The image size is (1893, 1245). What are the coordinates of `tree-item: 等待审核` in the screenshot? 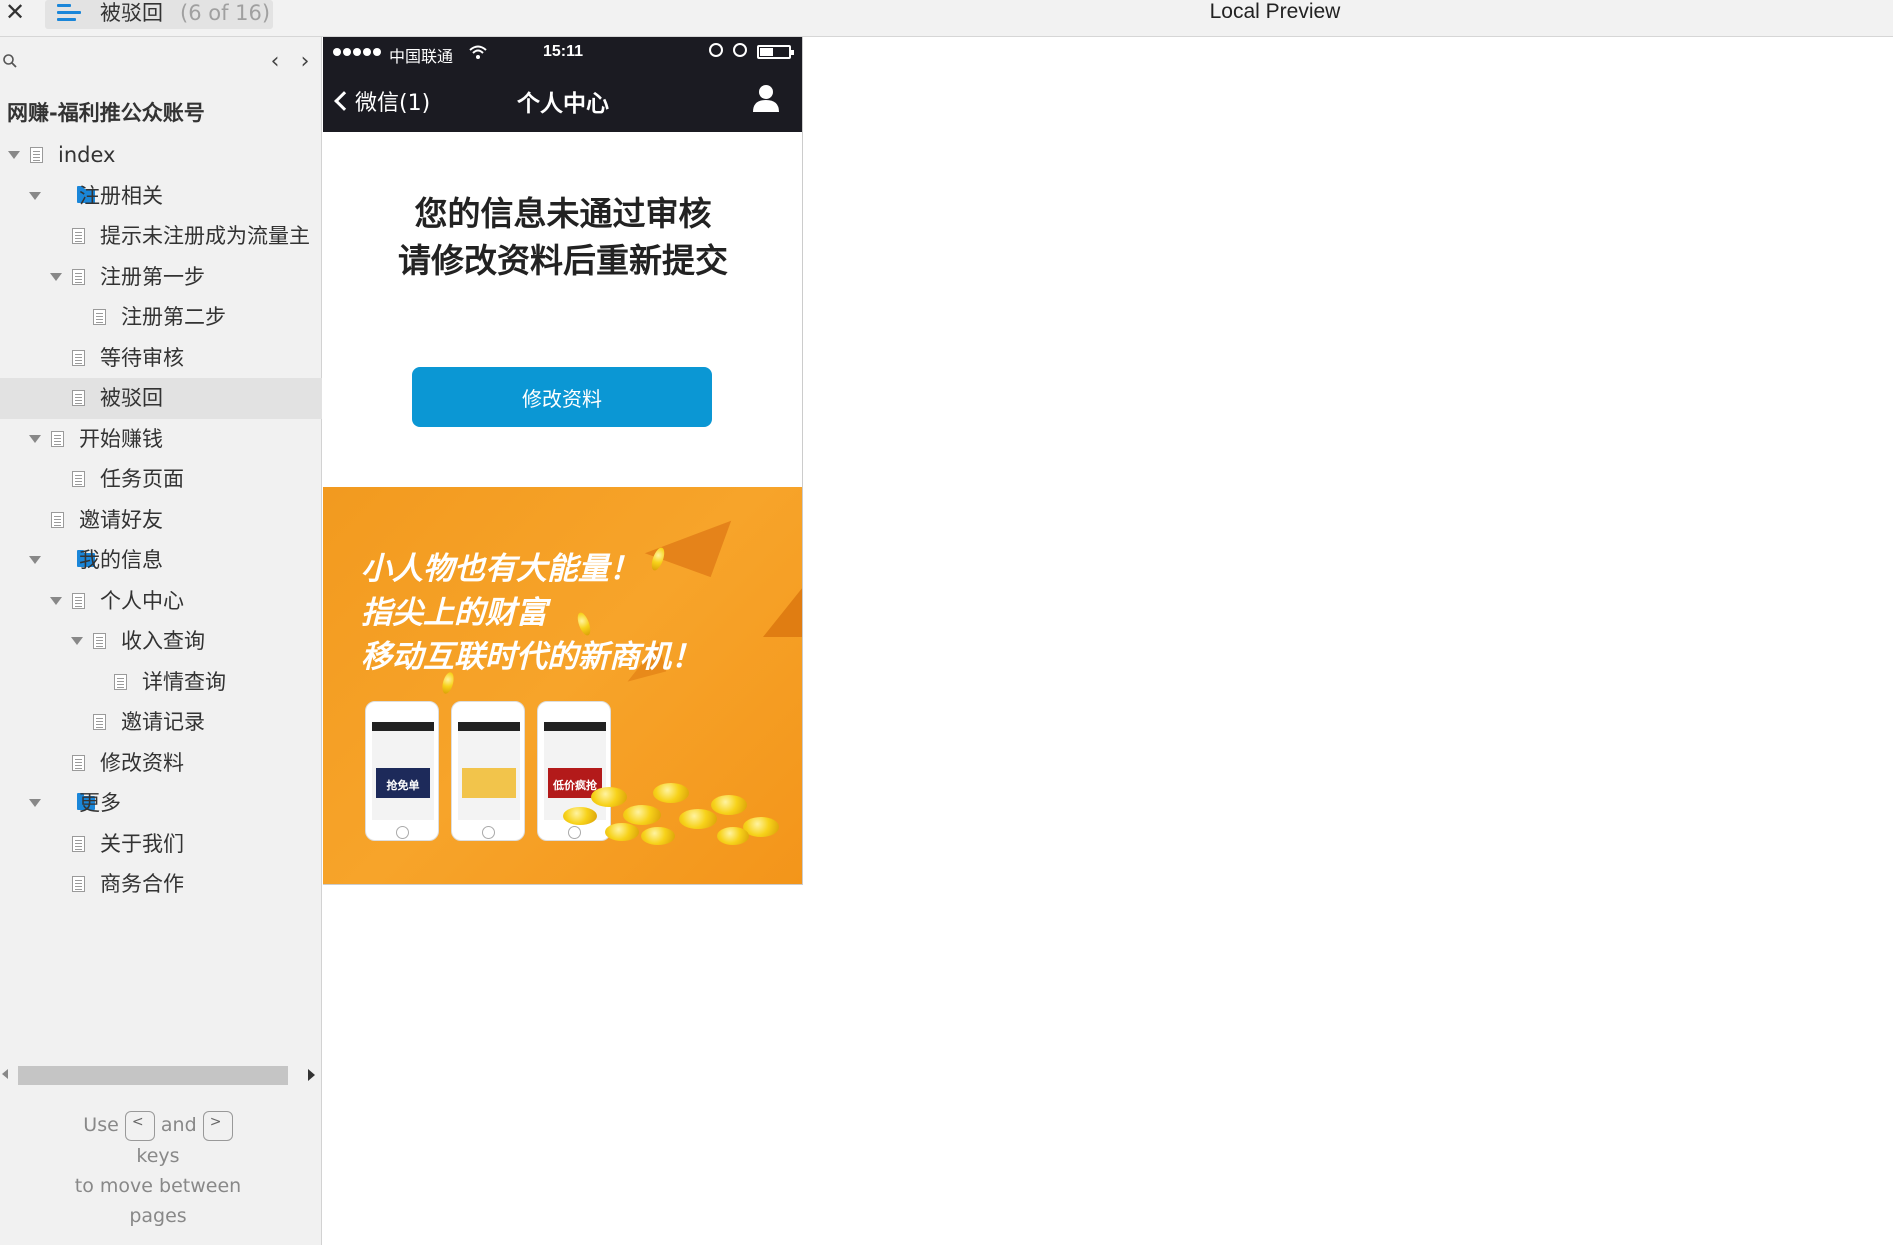 It's located at (161, 358).